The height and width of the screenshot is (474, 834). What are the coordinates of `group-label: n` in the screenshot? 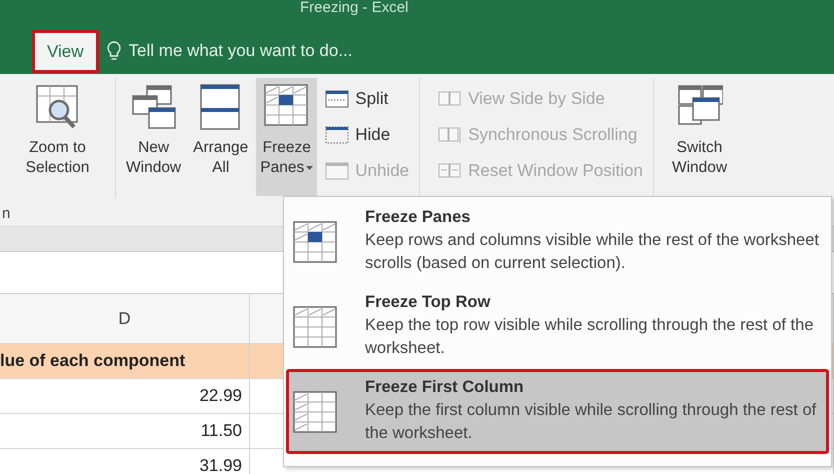 It's located at (6, 213).